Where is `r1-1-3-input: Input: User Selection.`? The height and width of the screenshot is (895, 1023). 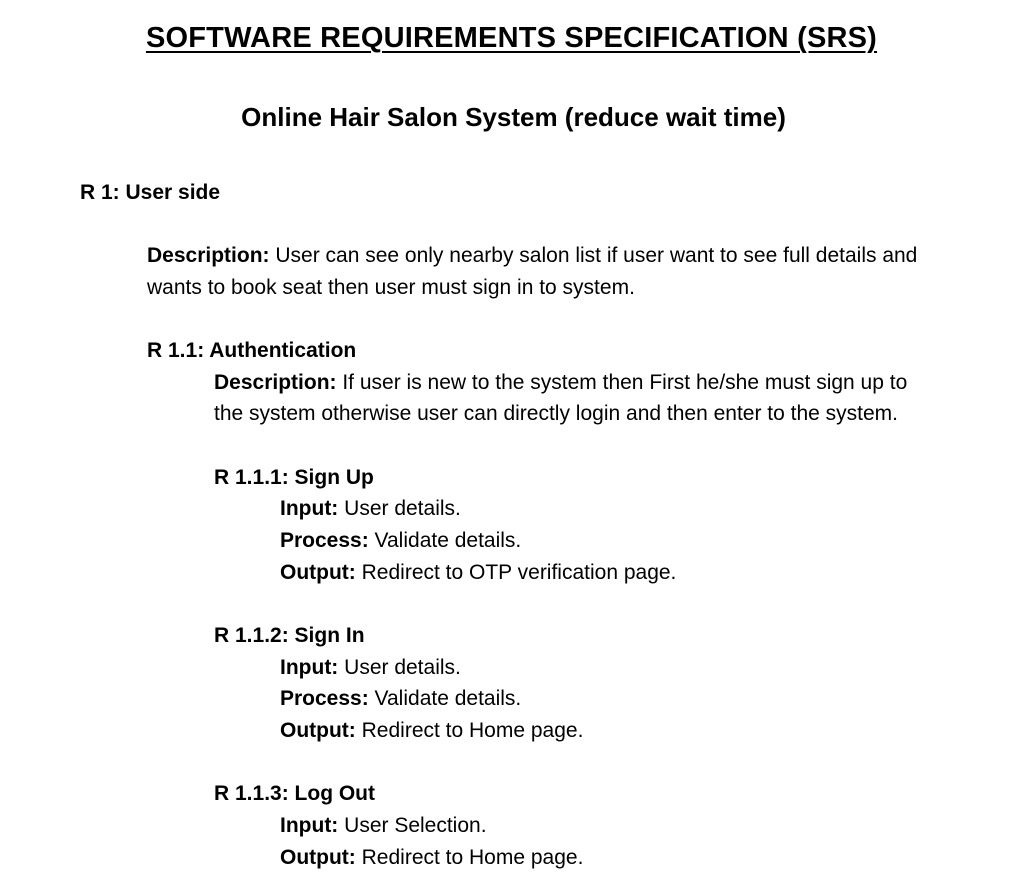
r1-1-3-input: Input: User Selection. is located at coordinates (383, 826).